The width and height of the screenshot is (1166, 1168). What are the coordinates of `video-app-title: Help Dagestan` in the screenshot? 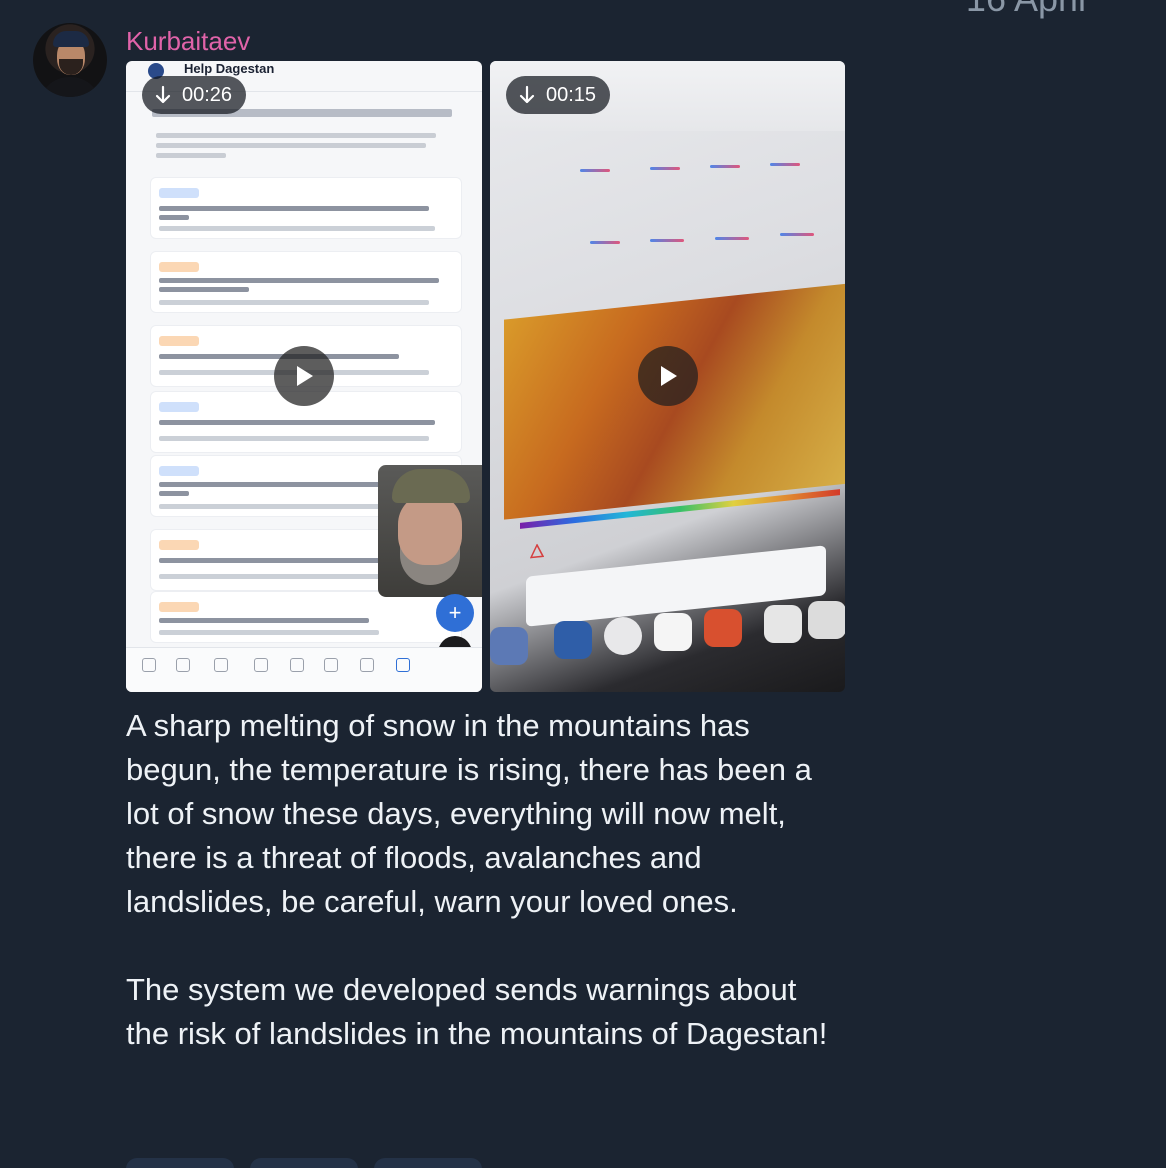 It's located at (229, 68).